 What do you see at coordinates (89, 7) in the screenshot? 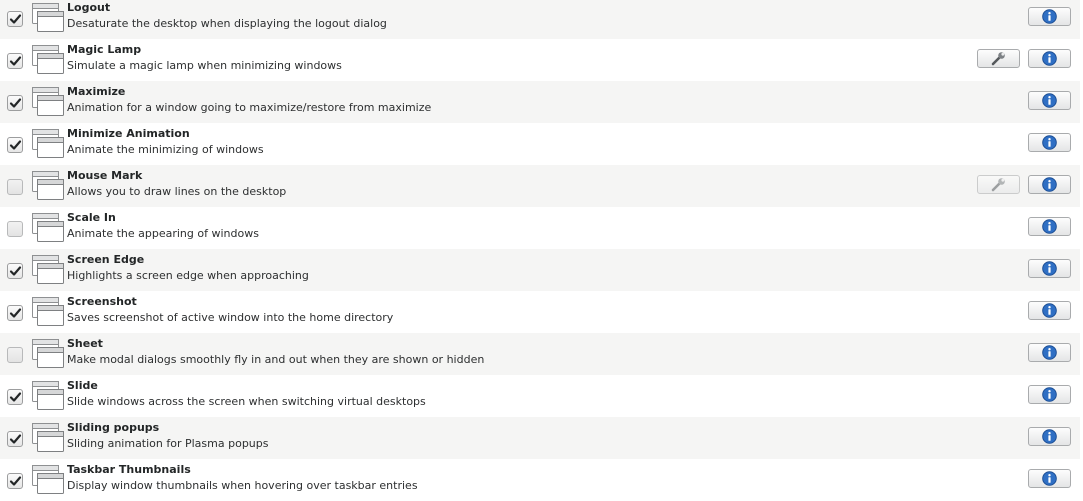
I see `effect-title: Logout` at bounding box center [89, 7].